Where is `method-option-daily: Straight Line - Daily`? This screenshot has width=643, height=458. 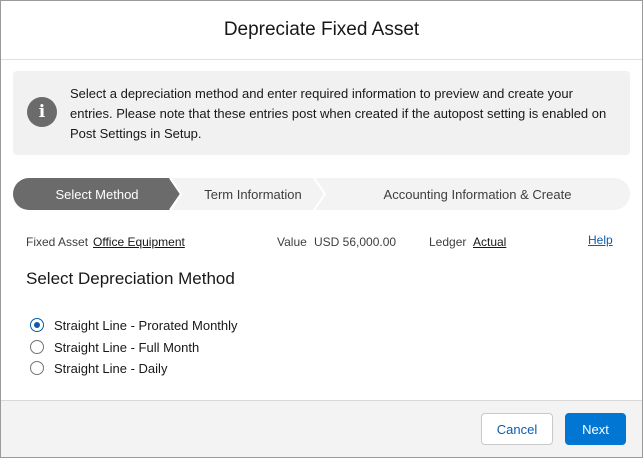
method-option-daily: Straight Line - Daily is located at coordinates (98, 368).